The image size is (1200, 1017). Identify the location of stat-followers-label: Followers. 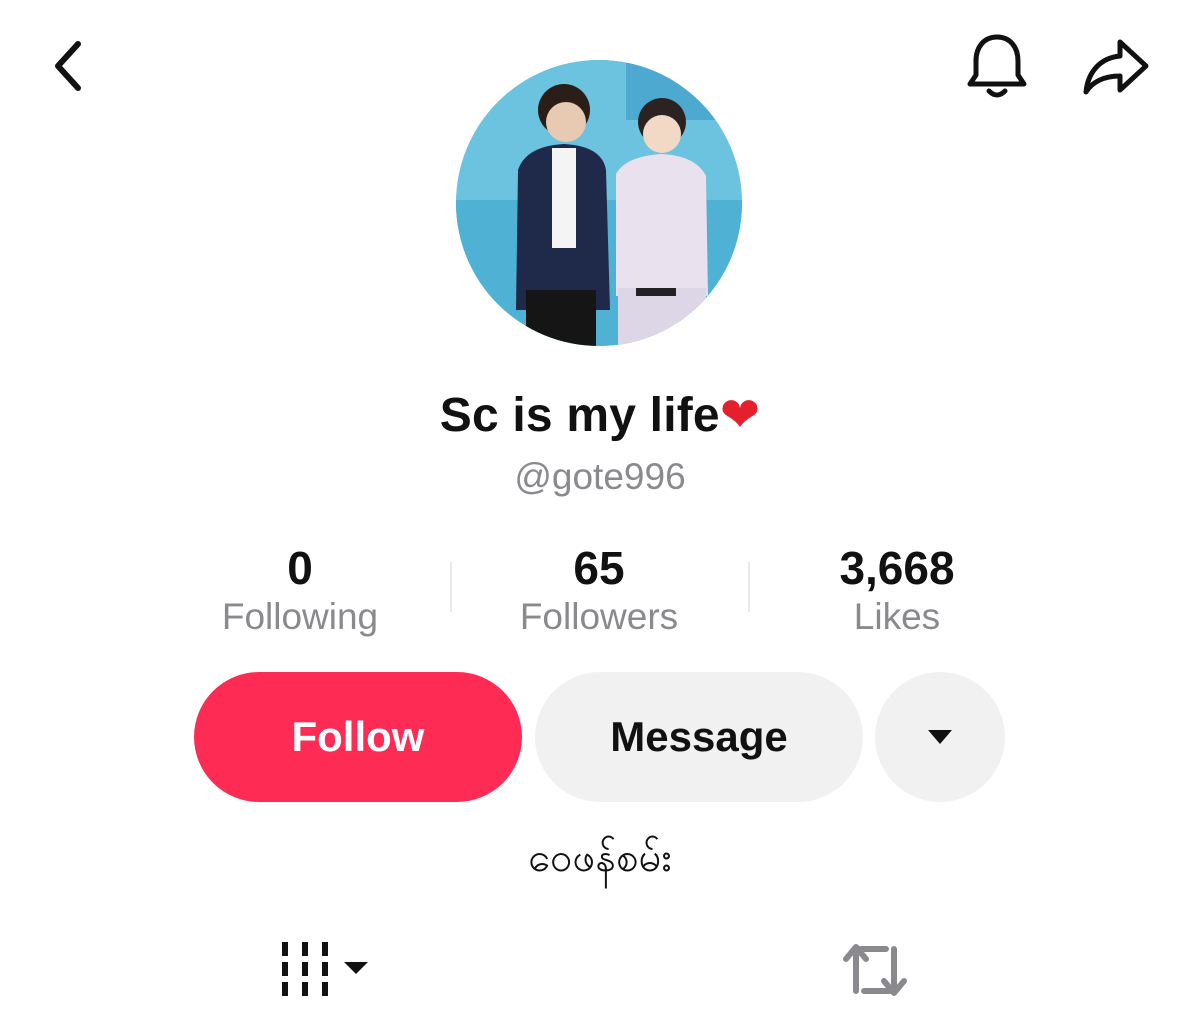
(599, 616).